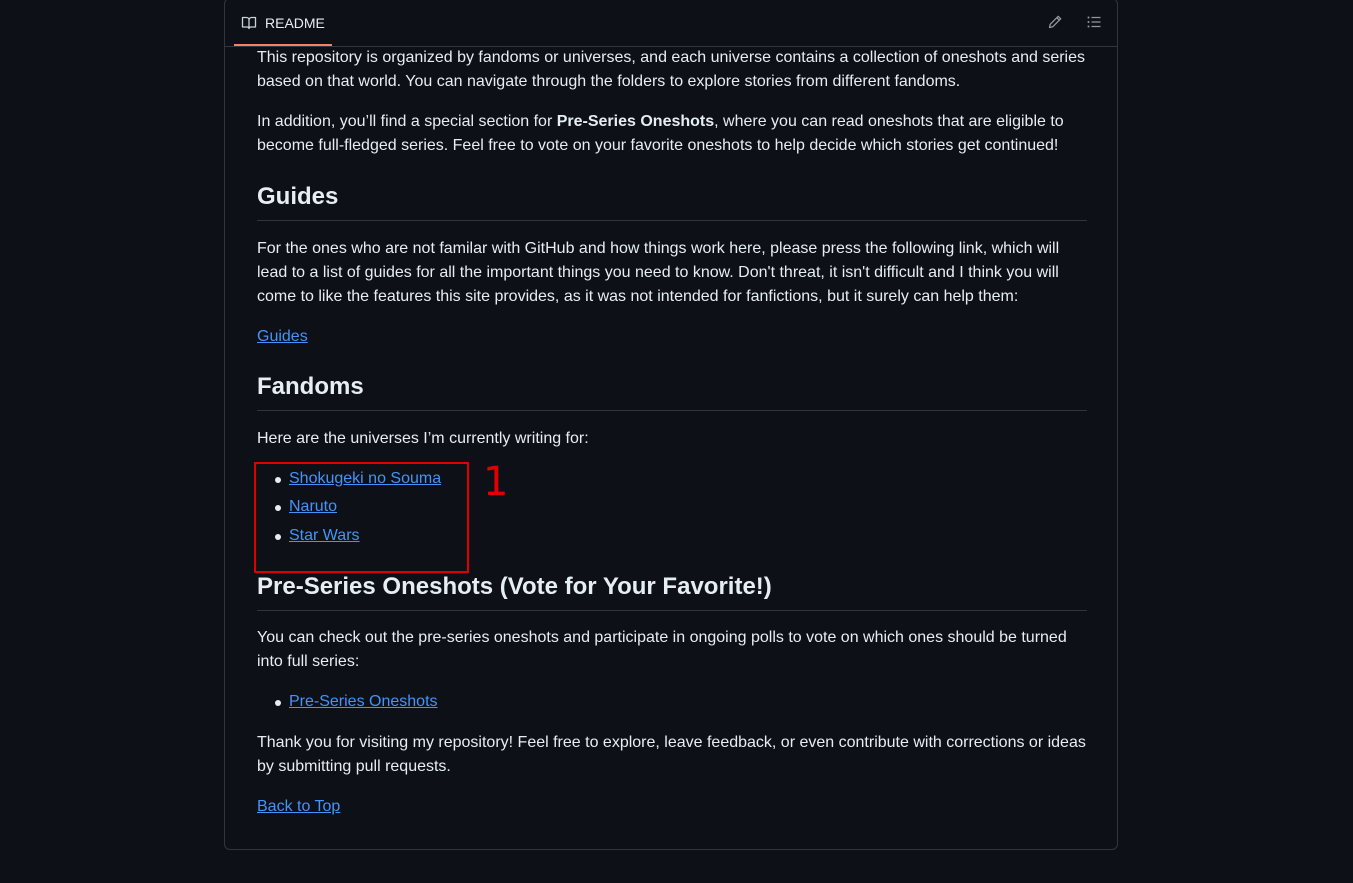  I want to click on tab-readme-label: README, so click(295, 22).